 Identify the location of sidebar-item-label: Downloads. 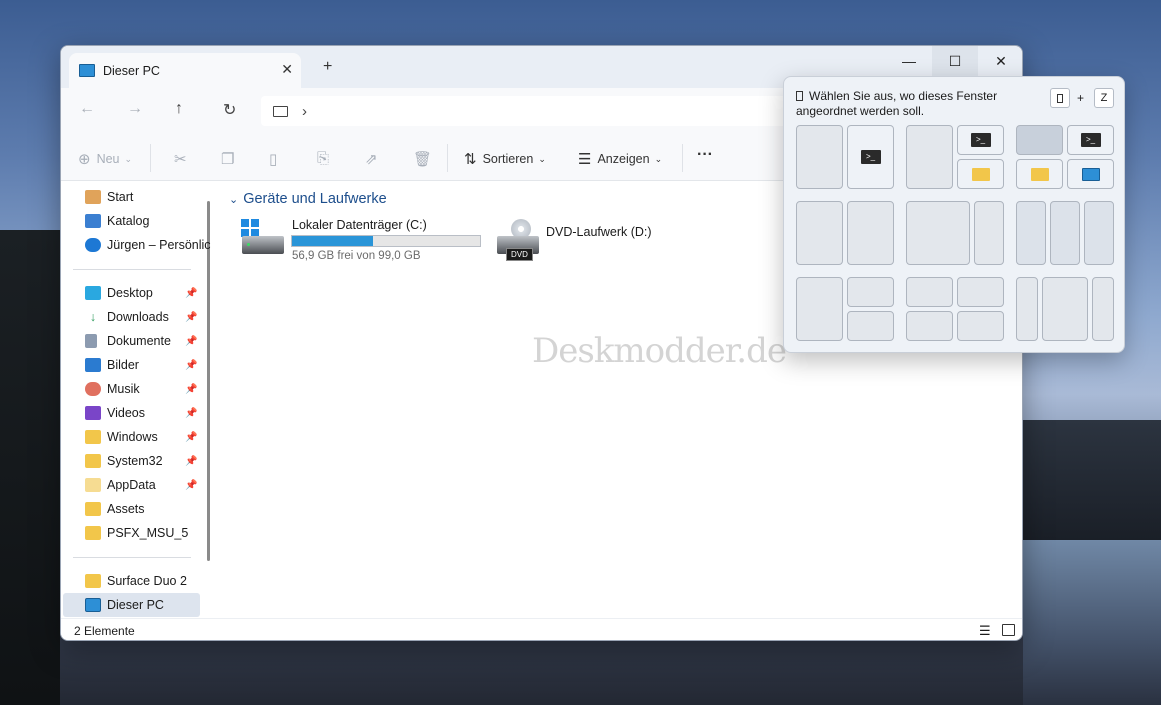
(138, 317).